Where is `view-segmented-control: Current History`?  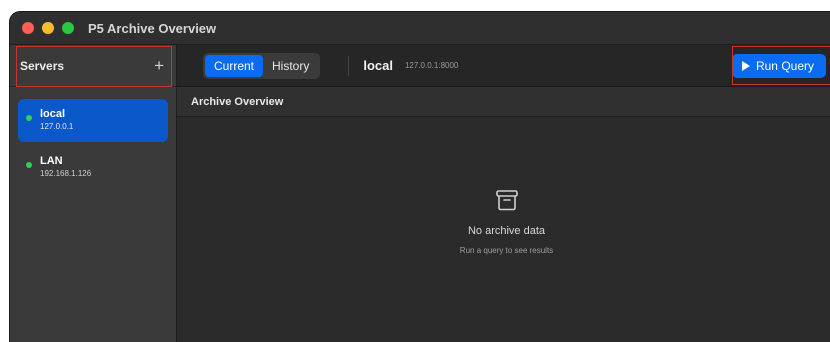
view-segmented-control: Current History is located at coordinates (262, 65).